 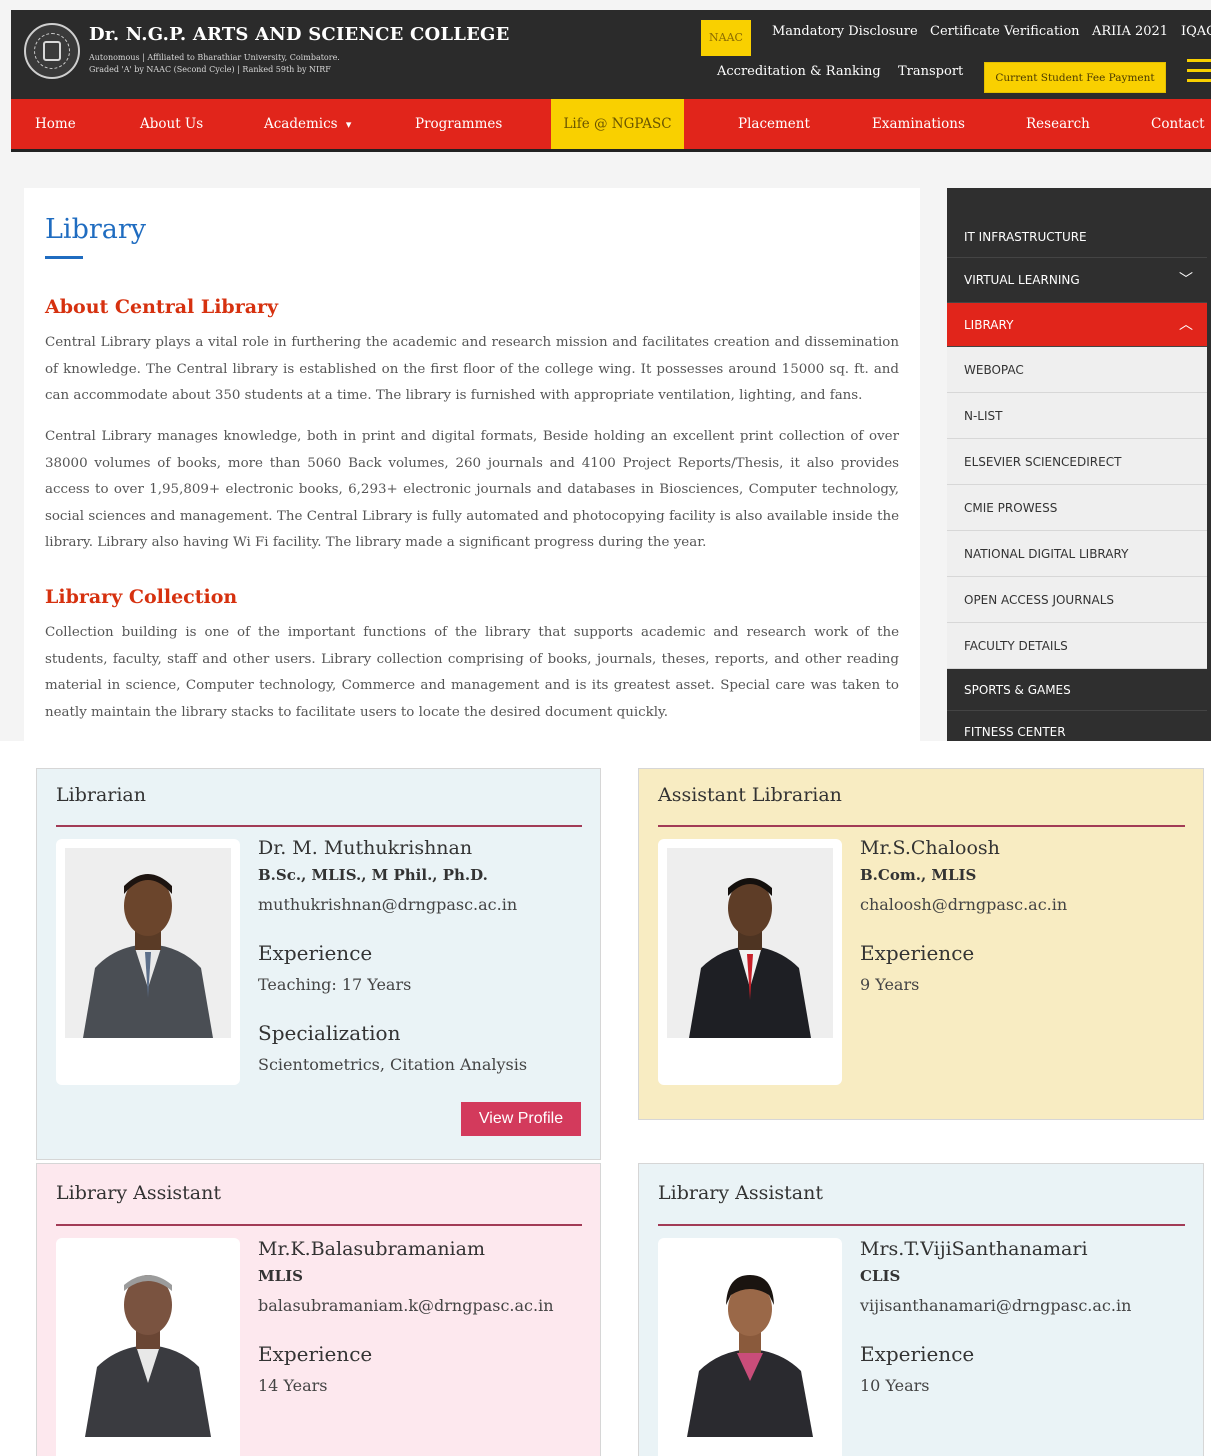 What do you see at coordinates (1077, 325) in the screenshot?
I see `sidebar-item-library: LIBRARY ︿` at bounding box center [1077, 325].